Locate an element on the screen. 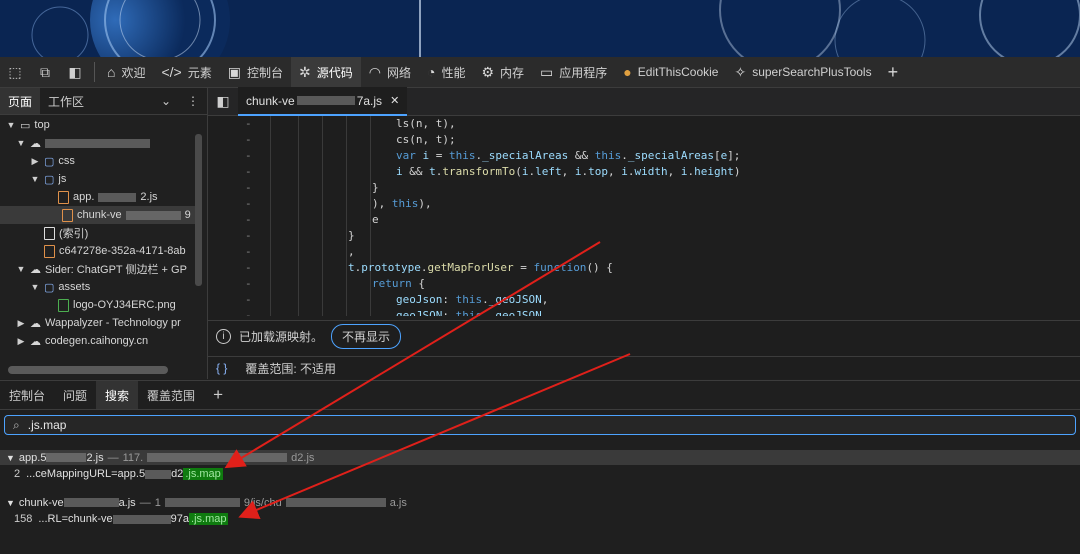 The width and height of the screenshot is (1080, 554). result-file-suffix: 2.js is located at coordinates (95, 457).